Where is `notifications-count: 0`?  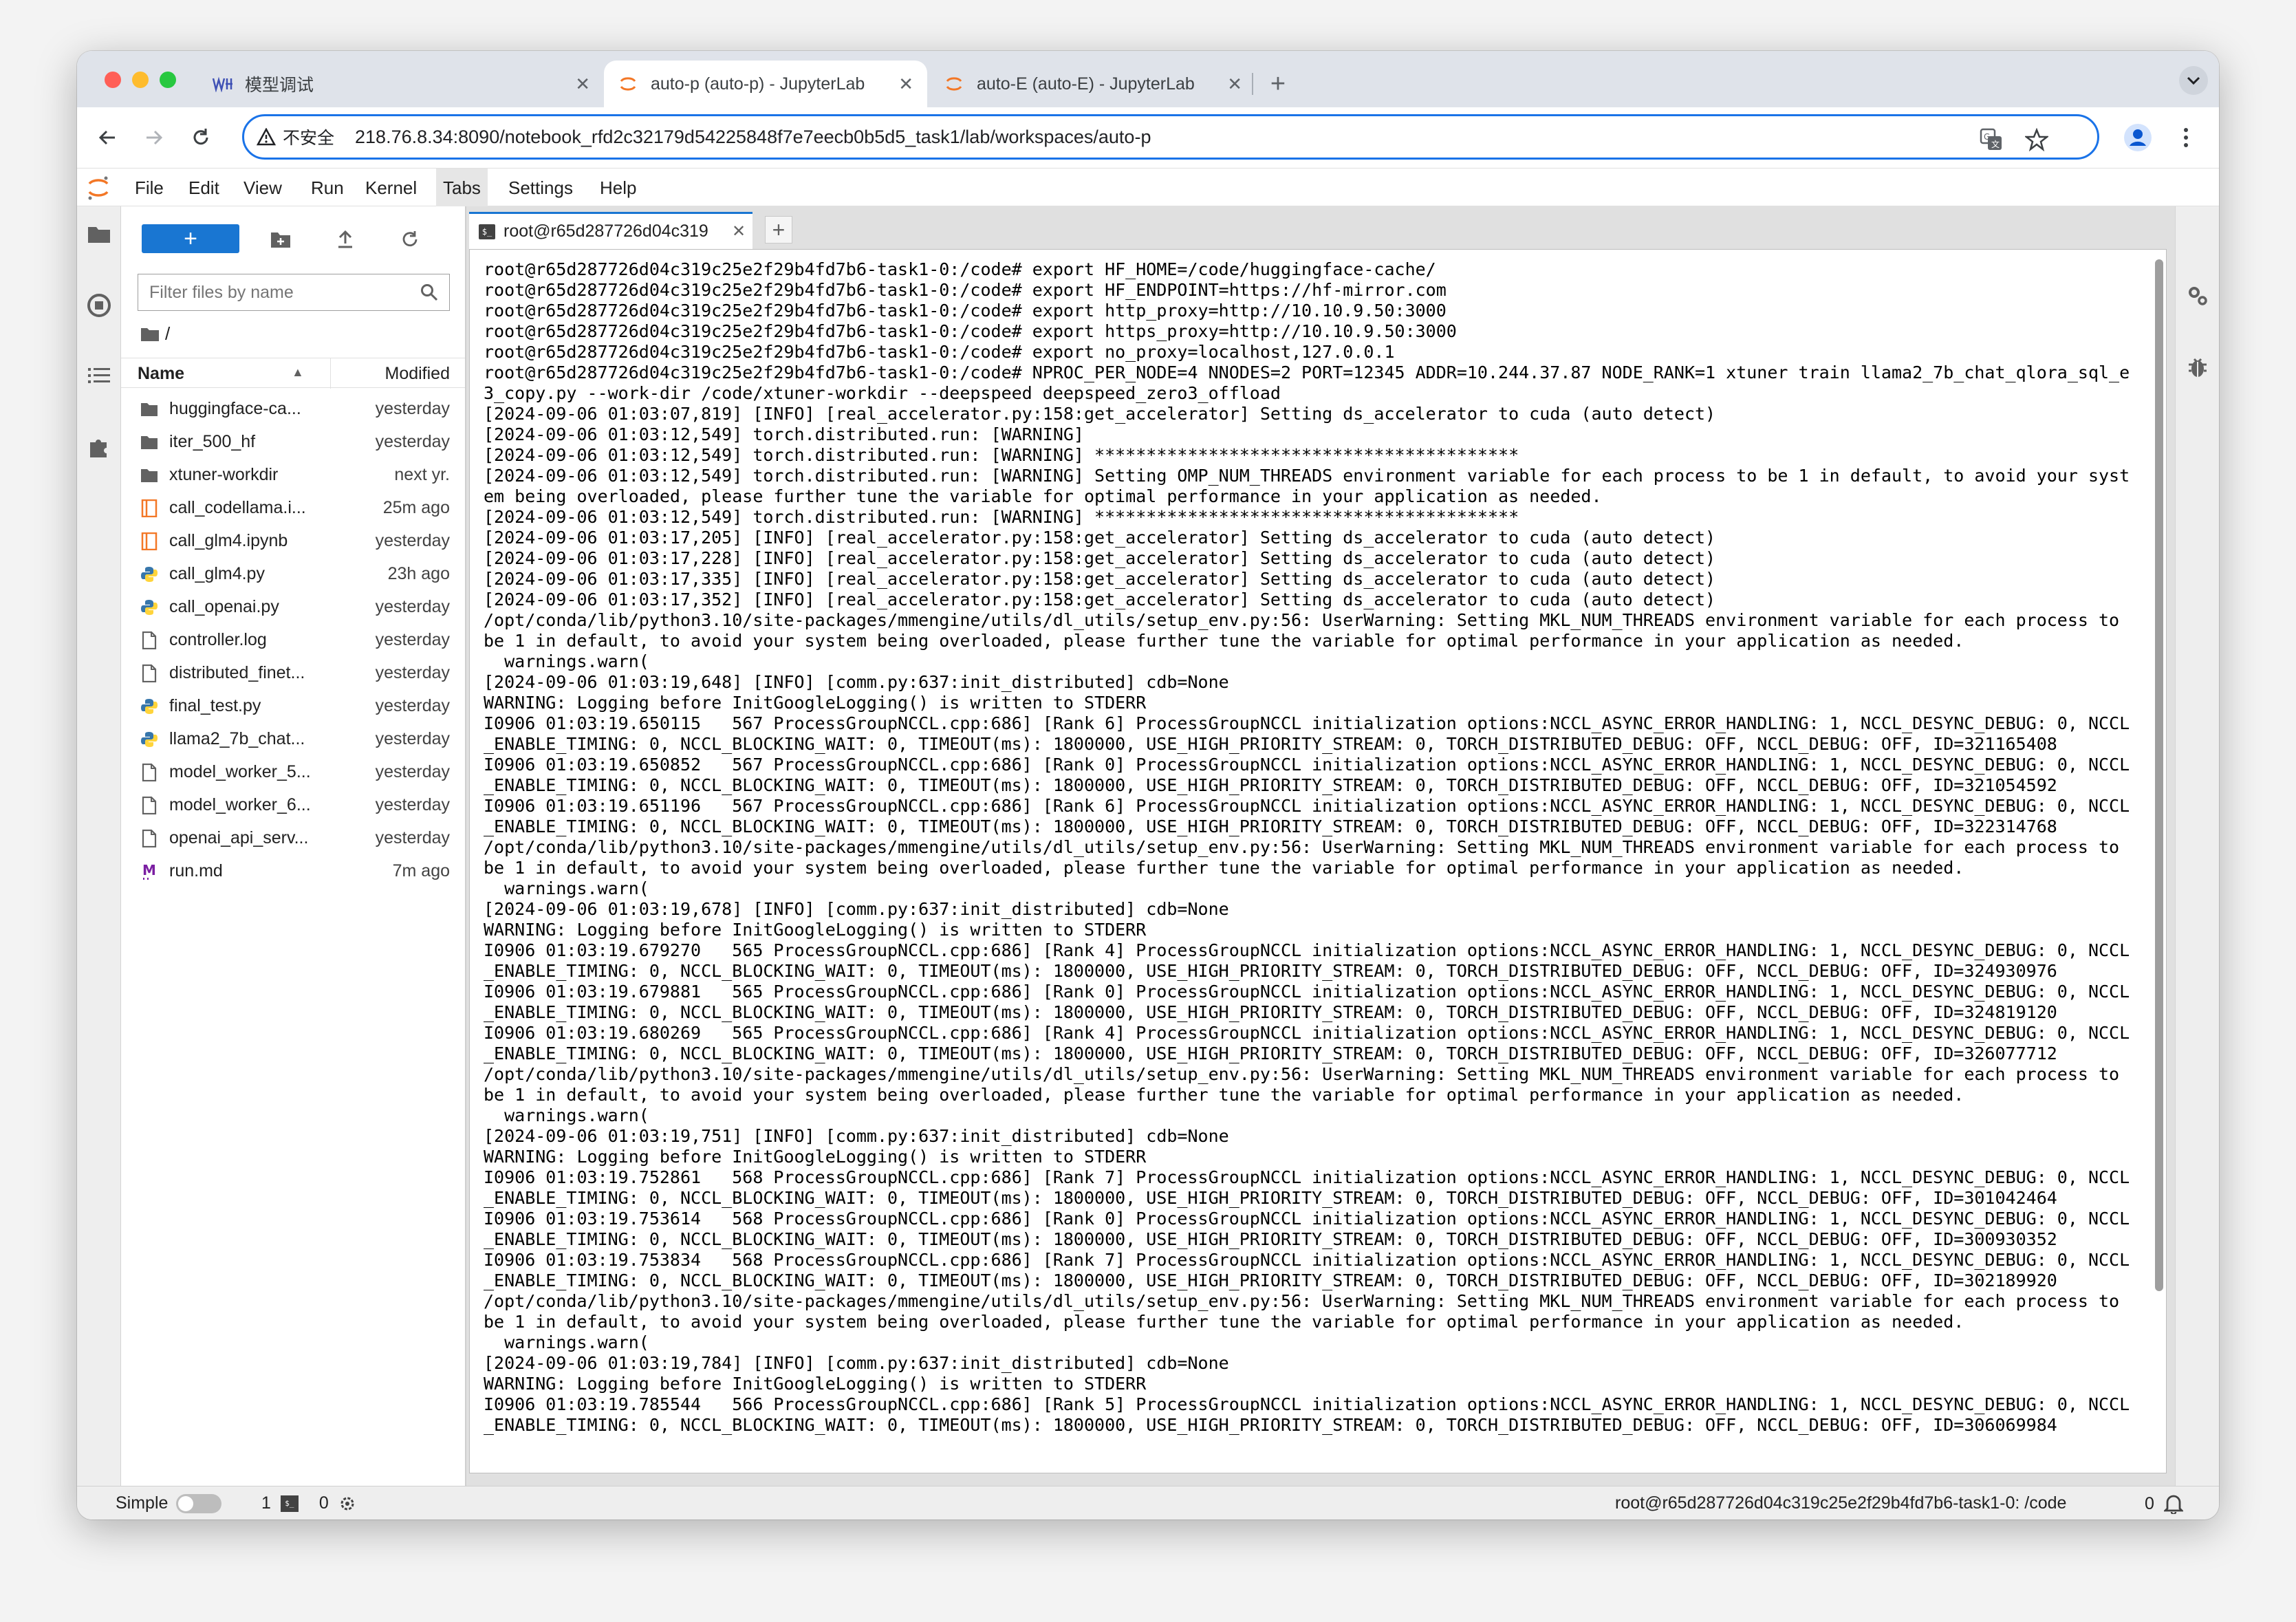 notifications-count: 0 is located at coordinates (2149, 1503).